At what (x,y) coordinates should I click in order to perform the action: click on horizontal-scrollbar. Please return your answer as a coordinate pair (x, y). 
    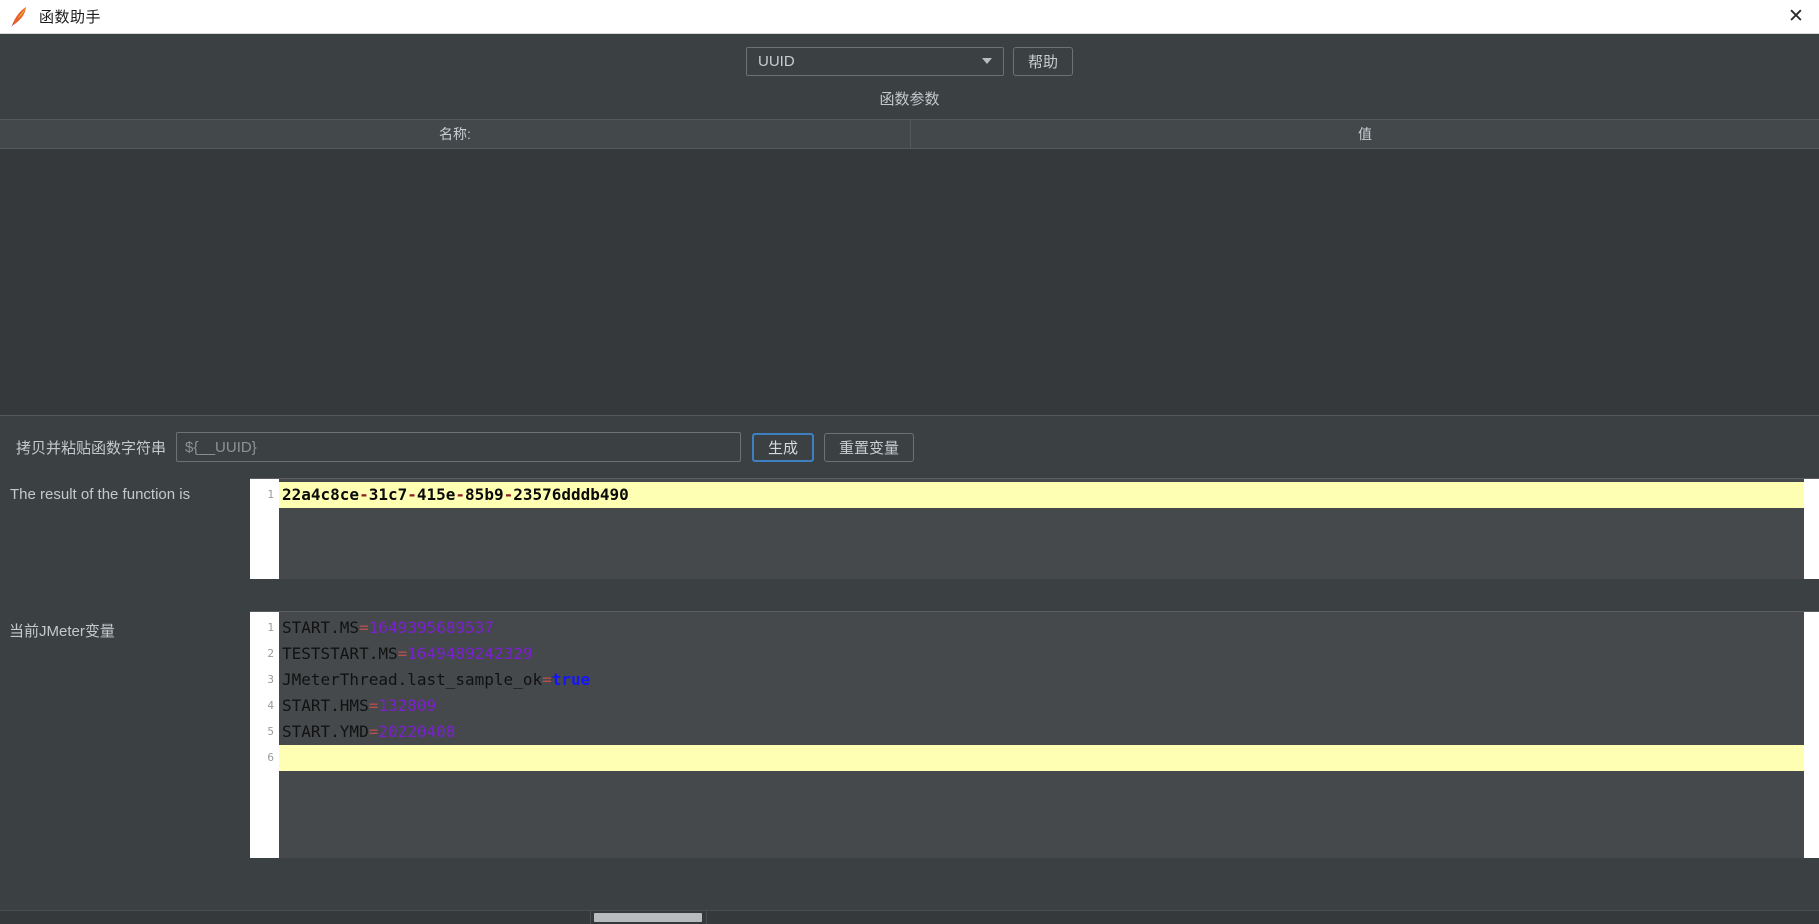
    Looking at the image, I should click on (909, 917).